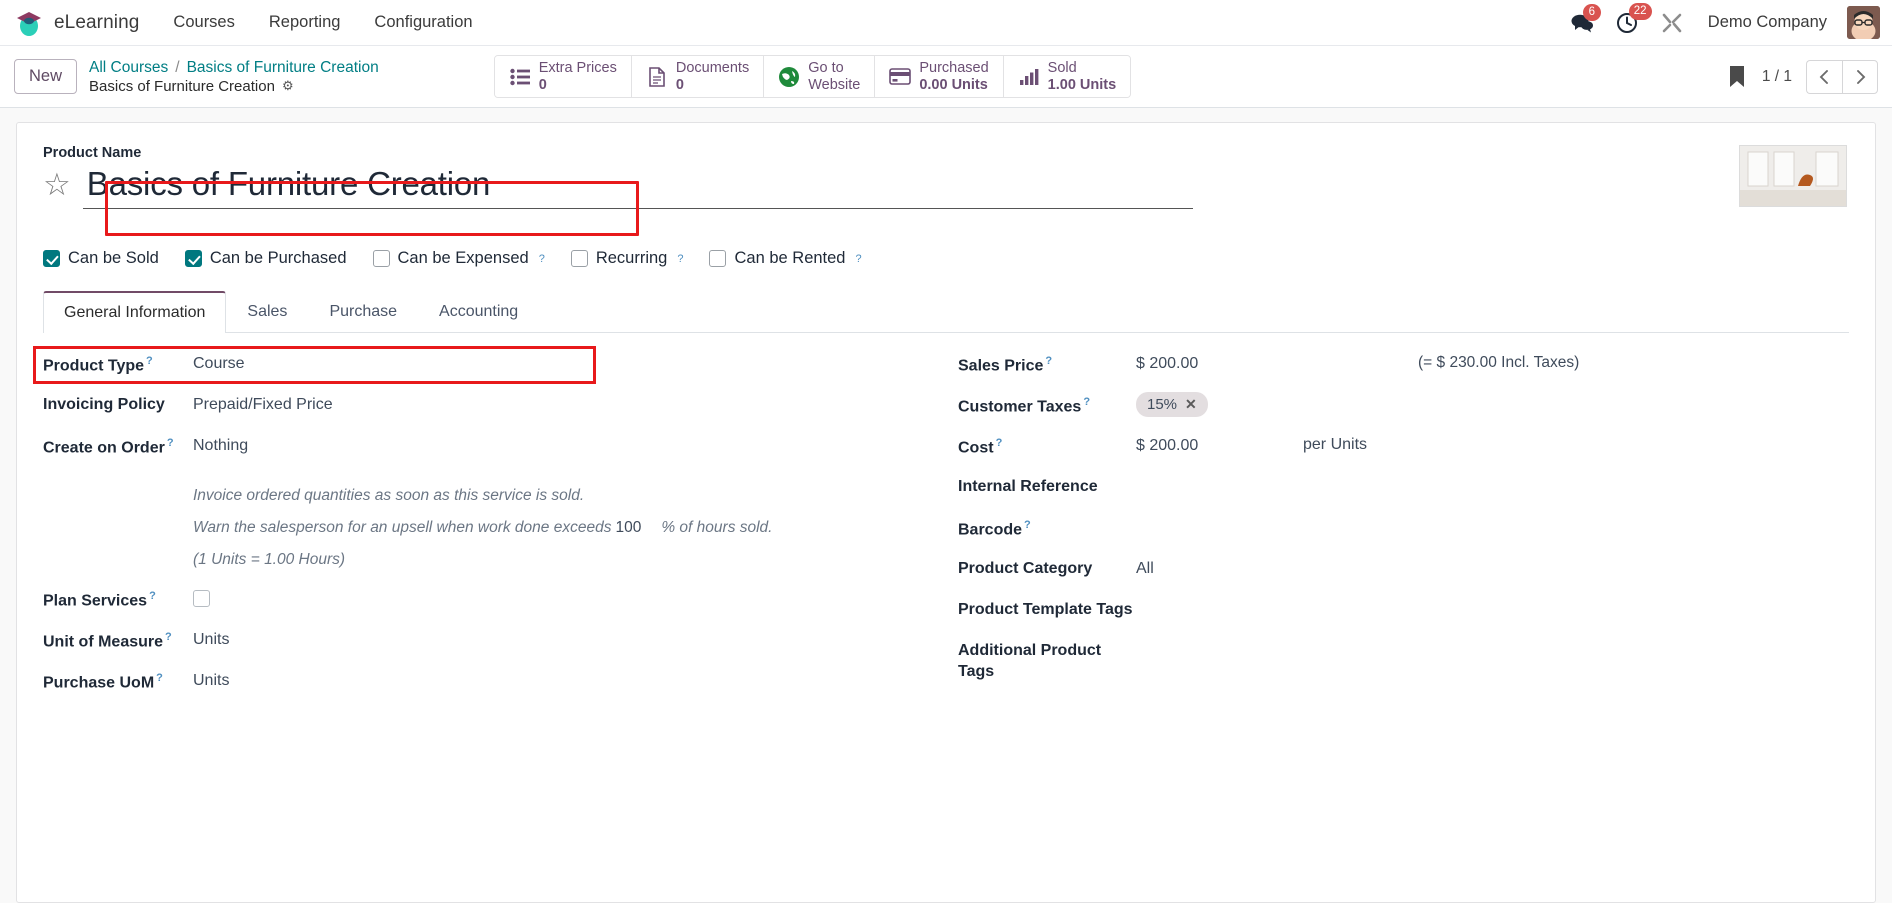 The image size is (1892, 904). What do you see at coordinates (108, 447) in the screenshot?
I see `field-label: Create on Order?` at bounding box center [108, 447].